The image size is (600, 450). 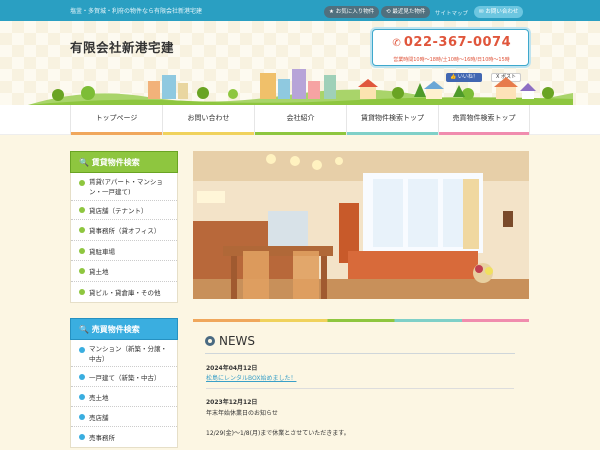 I want to click on sidebar-item-sale-house: 一戸建て（新築・中古）, so click(x=124, y=377).